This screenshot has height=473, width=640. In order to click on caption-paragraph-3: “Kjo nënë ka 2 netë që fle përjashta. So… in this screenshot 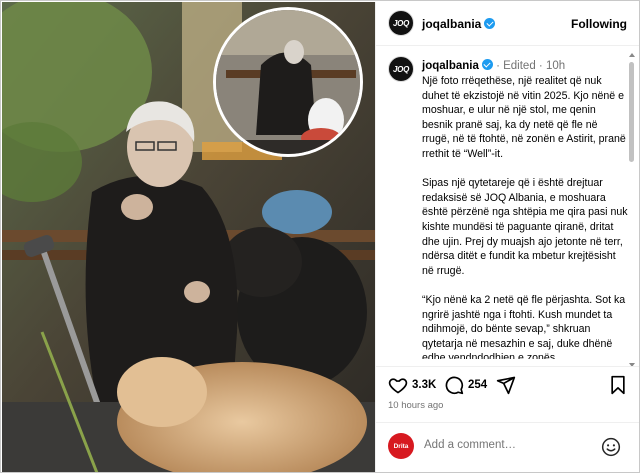, I will do `click(524, 326)`.